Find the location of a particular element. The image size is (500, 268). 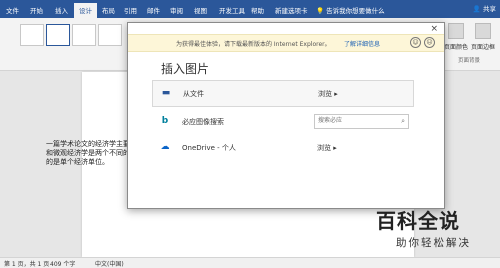

lightbulb-icon: 💡 is located at coordinates (321, 11).